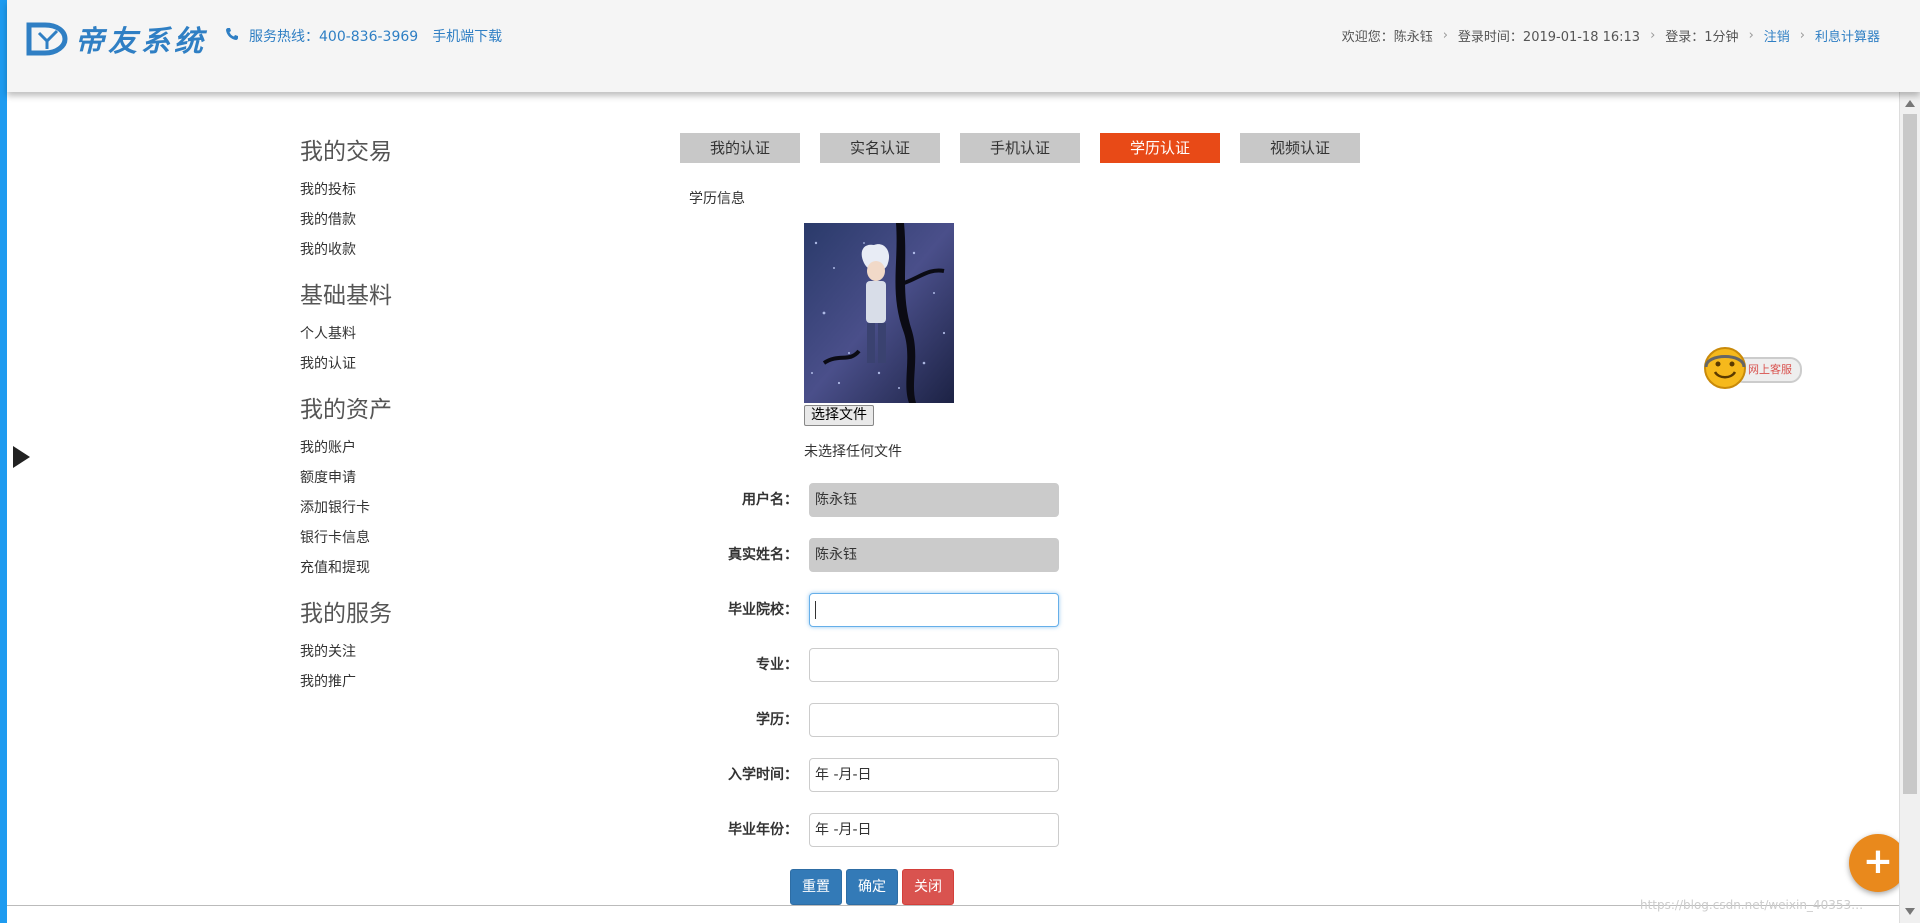  I want to click on verification-tabs: 我的认证 实名认证 手机认证 学历认证 视频认证, so click(1030, 148).